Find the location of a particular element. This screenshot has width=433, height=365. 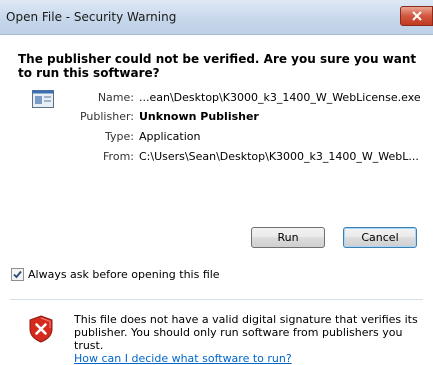

publisher-label: Publisher: is located at coordinates (106, 116).